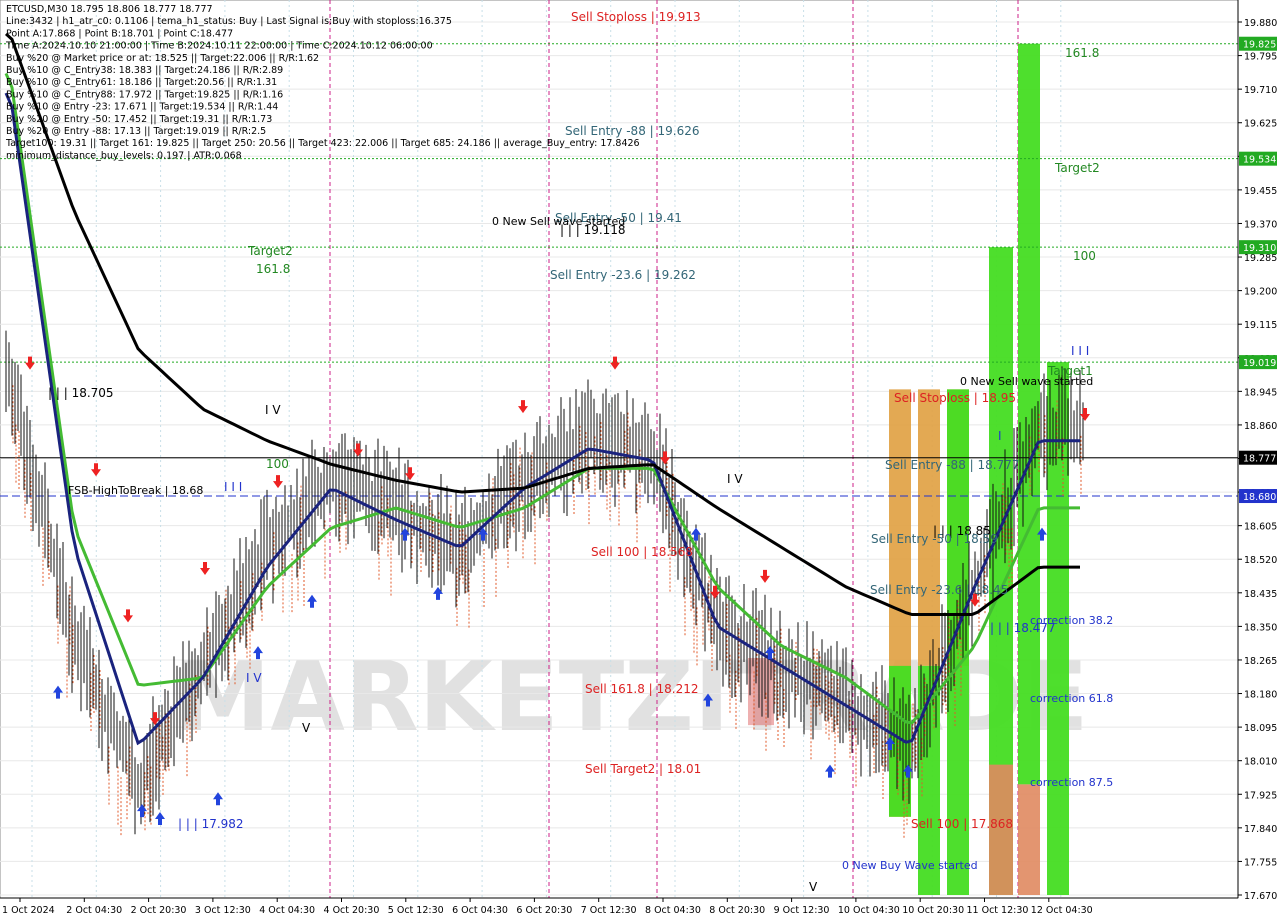  Describe the element at coordinates (211, 824) in the screenshot. I see `annotation-label: | | | 17.982` at that location.